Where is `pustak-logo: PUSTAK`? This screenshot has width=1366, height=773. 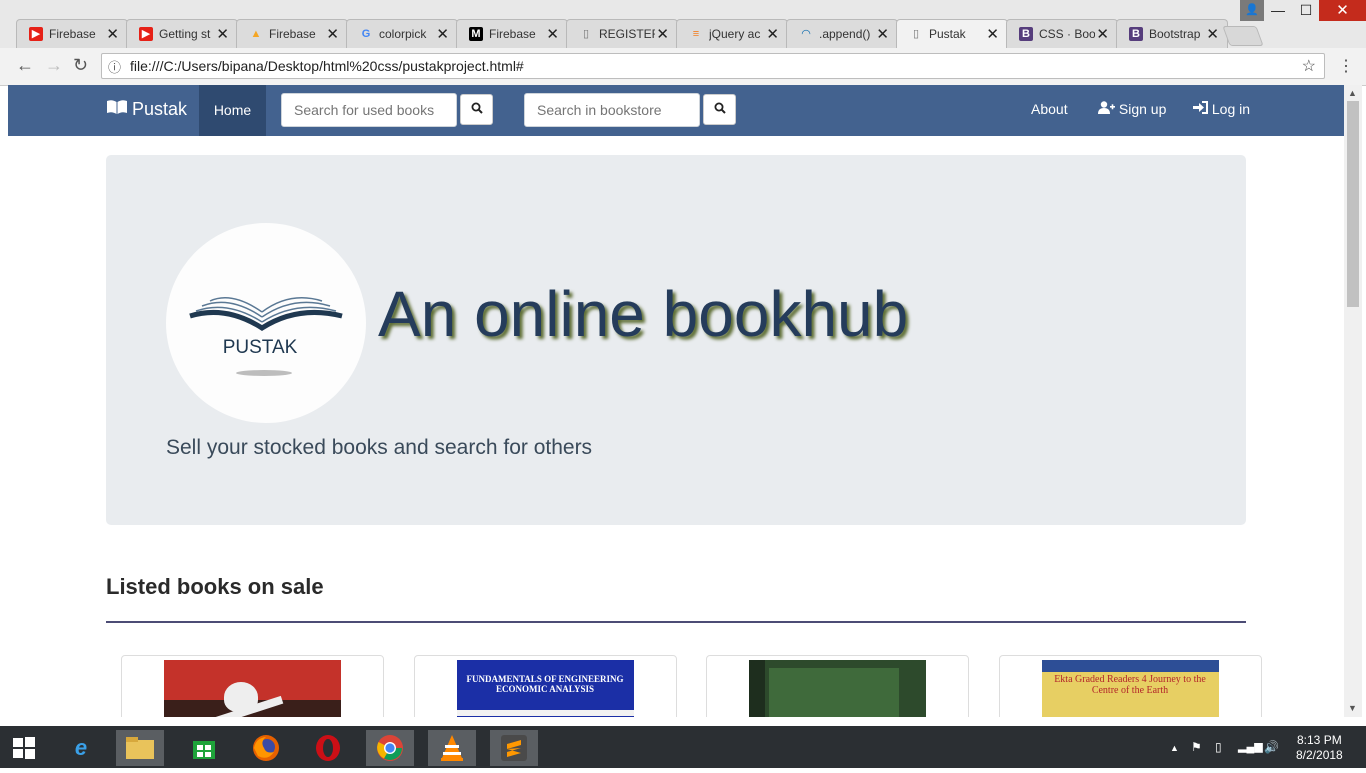 pustak-logo: PUSTAK is located at coordinates (266, 323).